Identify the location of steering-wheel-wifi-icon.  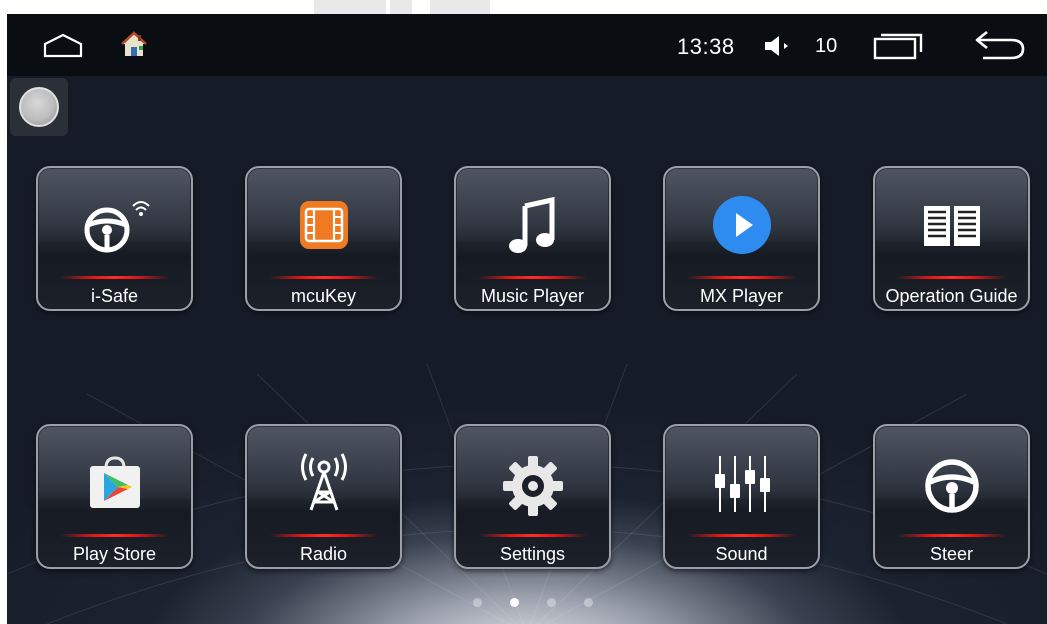
(114, 225).